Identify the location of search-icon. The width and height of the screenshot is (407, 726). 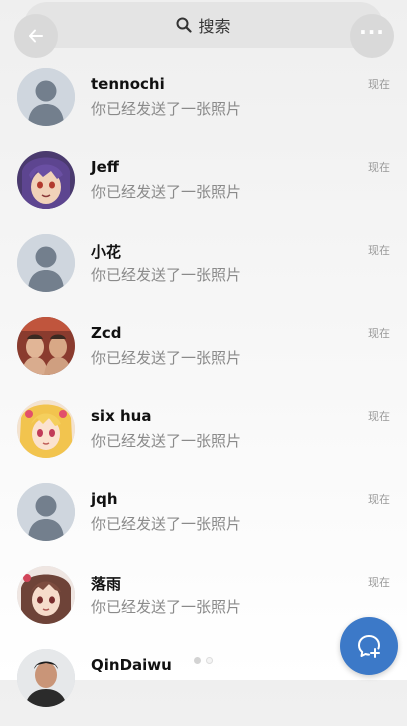
(184, 25).